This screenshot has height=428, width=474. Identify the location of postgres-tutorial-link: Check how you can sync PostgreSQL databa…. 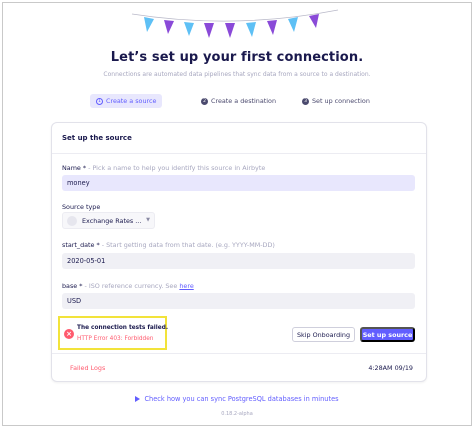
(237, 399).